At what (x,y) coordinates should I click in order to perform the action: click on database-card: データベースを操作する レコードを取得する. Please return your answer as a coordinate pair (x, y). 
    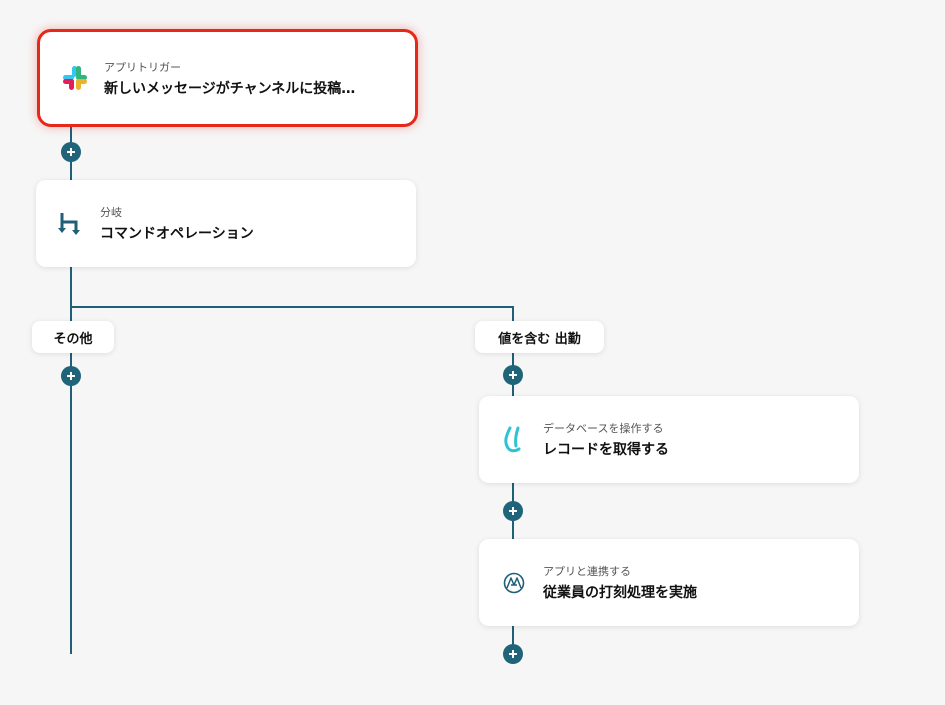
    Looking at the image, I should click on (669, 439).